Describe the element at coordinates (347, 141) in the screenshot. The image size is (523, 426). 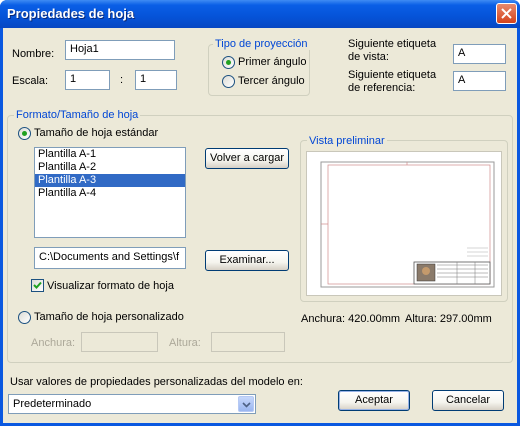
I see `preview-legend: Vista preliminar` at that location.